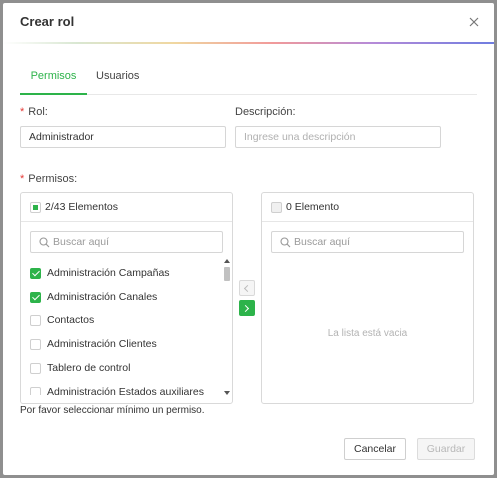  What do you see at coordinates (248, 43) in the screenshot?
I see `header-divider` at bounding box center [248, 43].